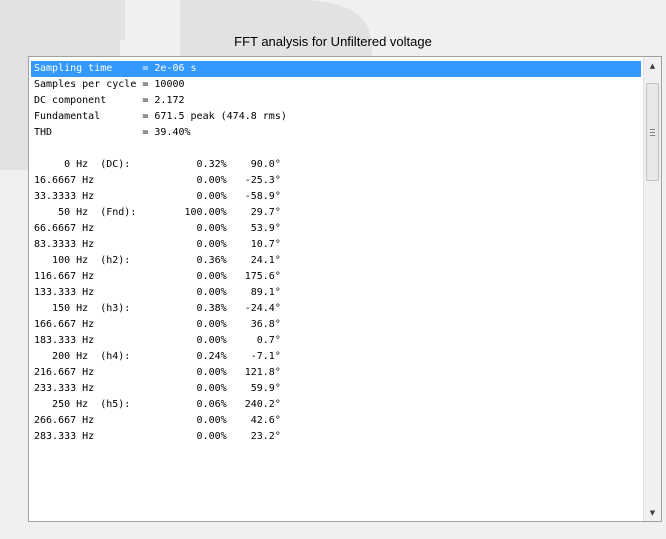 This screenshot has width=666, height=539. What do you see at coordinates (336, 309) in the screenshot?
I see `list-item: 150 Hz (h3): 0.38% -24.4°` at bounding box center [336, 309].